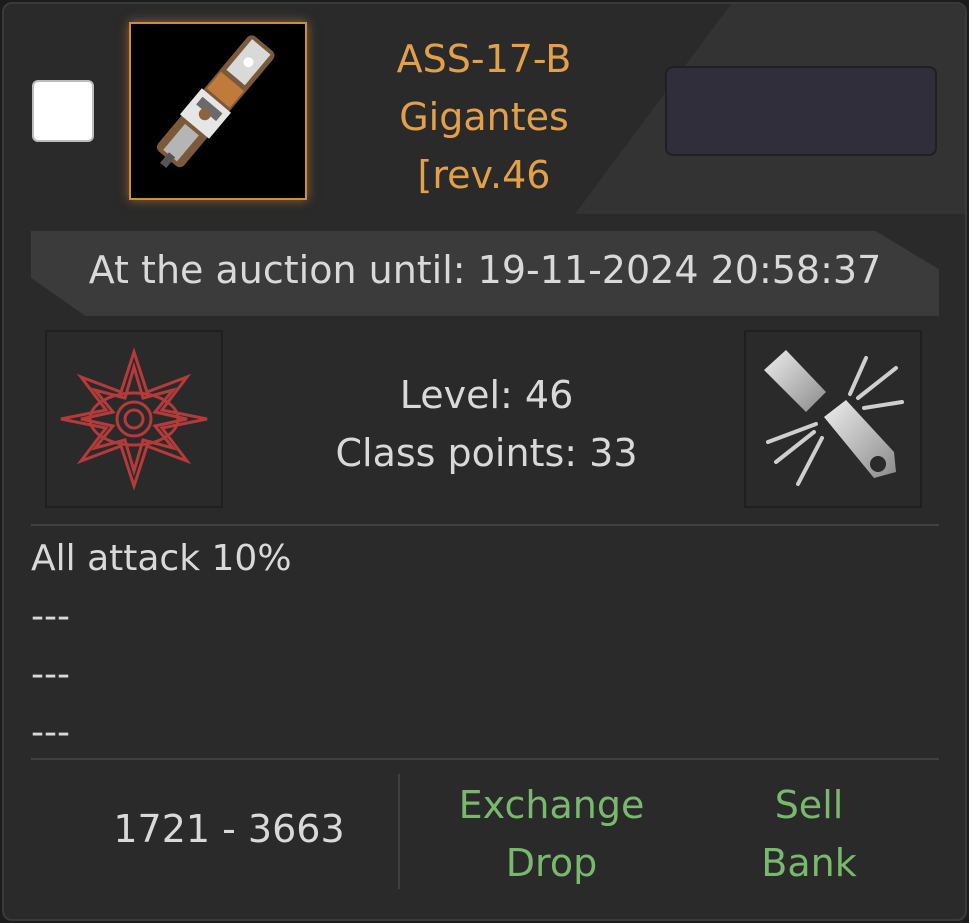 The height and width of the screenshot is (923, 969). Describe the element at coordinates (50, 616) in the screenshot. I see `attribute-line-2: ---` at that location.